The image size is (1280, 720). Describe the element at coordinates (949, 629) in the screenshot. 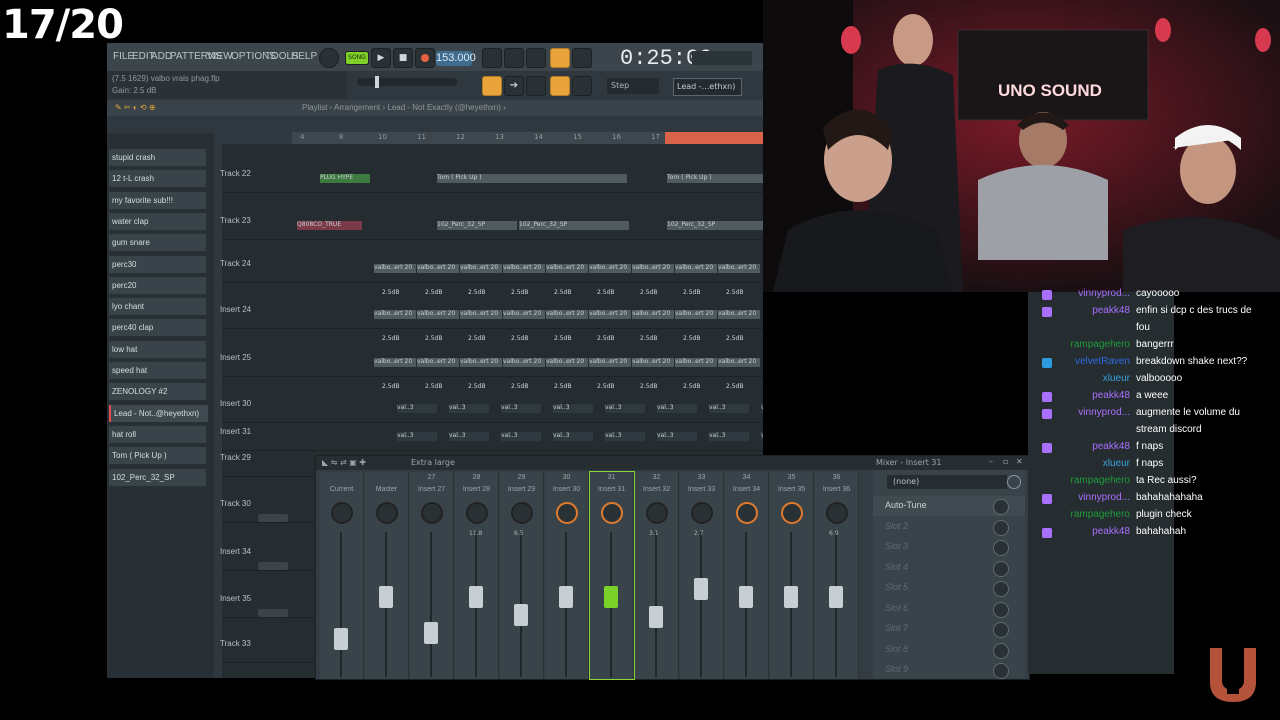

I see `effect-slot: Slot 7` at that location.